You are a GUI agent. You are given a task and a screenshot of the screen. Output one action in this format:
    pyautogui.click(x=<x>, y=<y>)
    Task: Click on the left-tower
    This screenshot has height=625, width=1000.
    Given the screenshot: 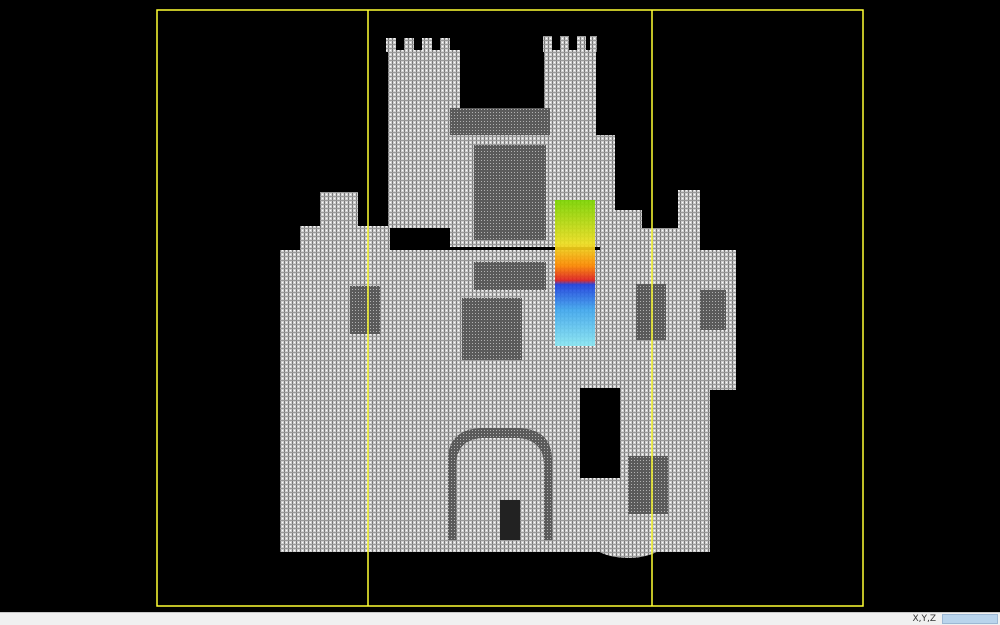 What is the action you would take?
    pyautogui.click(x=424, y=139)
    